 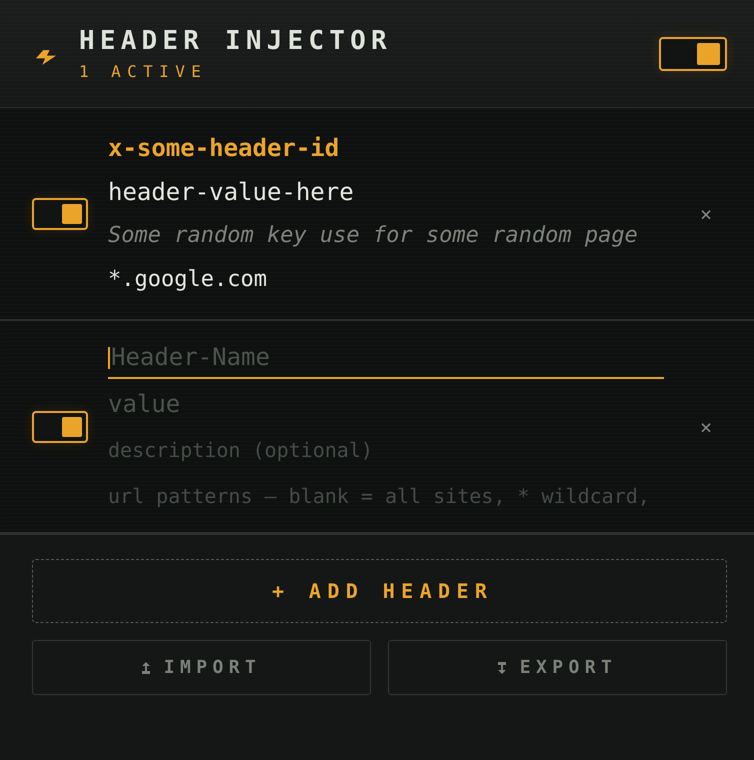 I want to click on url-pattern: *.google.com, so click(x=187, y=280).